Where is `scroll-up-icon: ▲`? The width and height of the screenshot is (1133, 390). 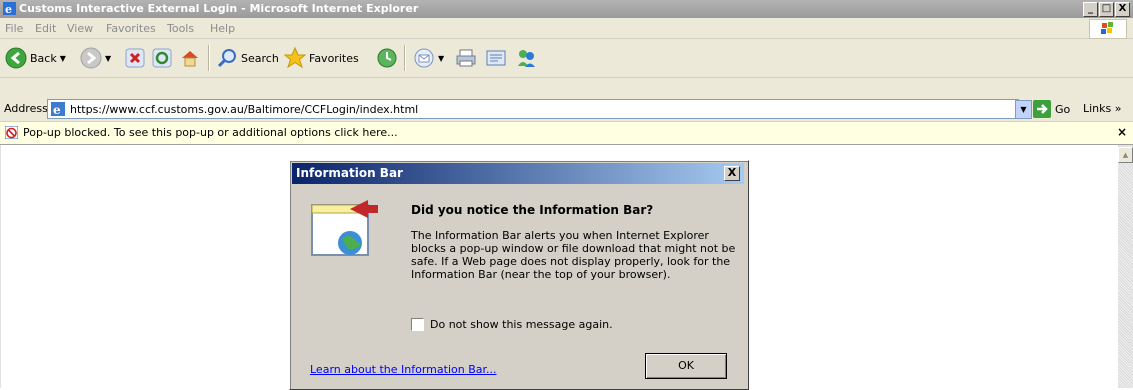 scroll-up-icon: ▲ is located at coordinates (1125, 155).